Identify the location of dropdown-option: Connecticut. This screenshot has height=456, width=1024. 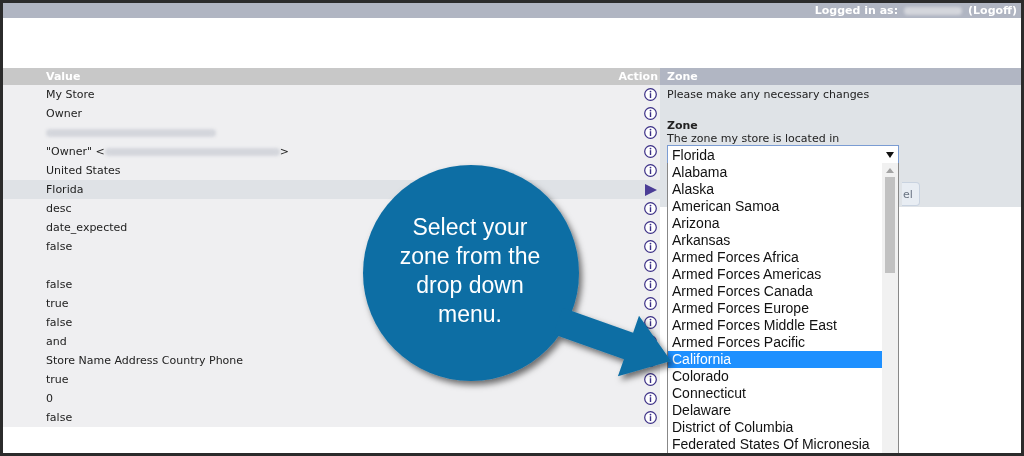
(775, 393).